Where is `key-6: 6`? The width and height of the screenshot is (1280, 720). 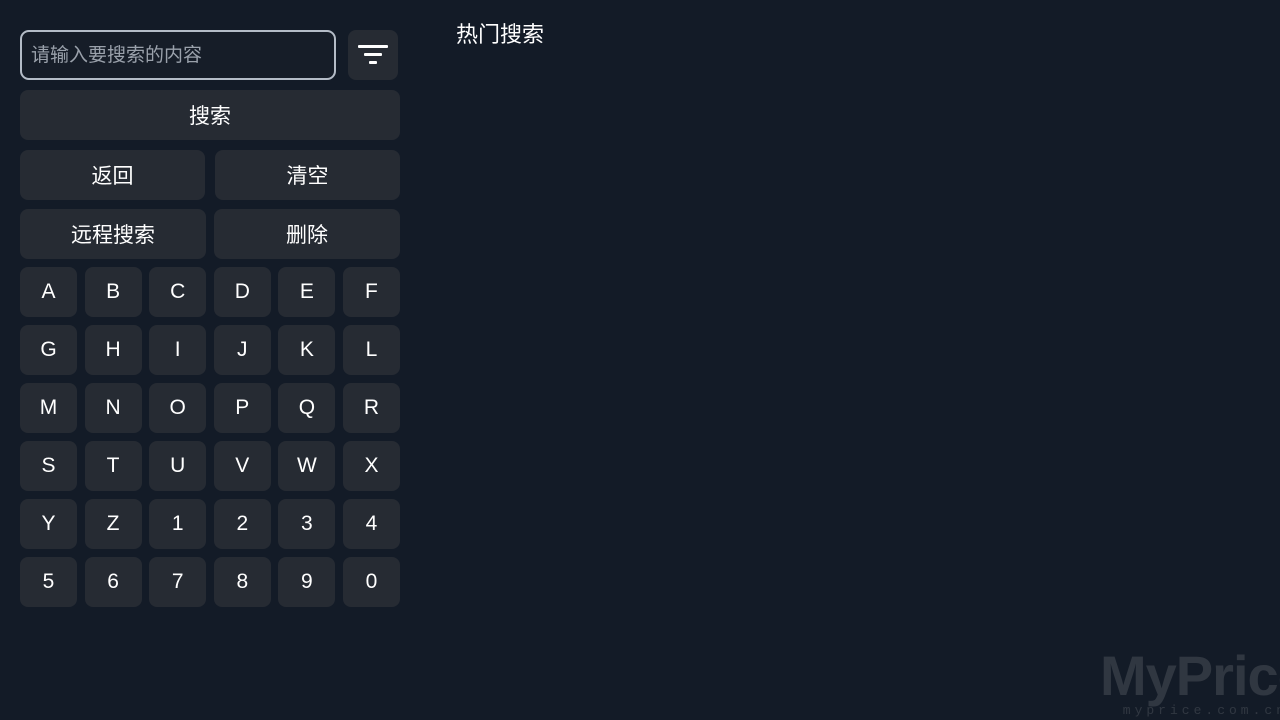
key-6: 6 is located at coordinates (113, 582).